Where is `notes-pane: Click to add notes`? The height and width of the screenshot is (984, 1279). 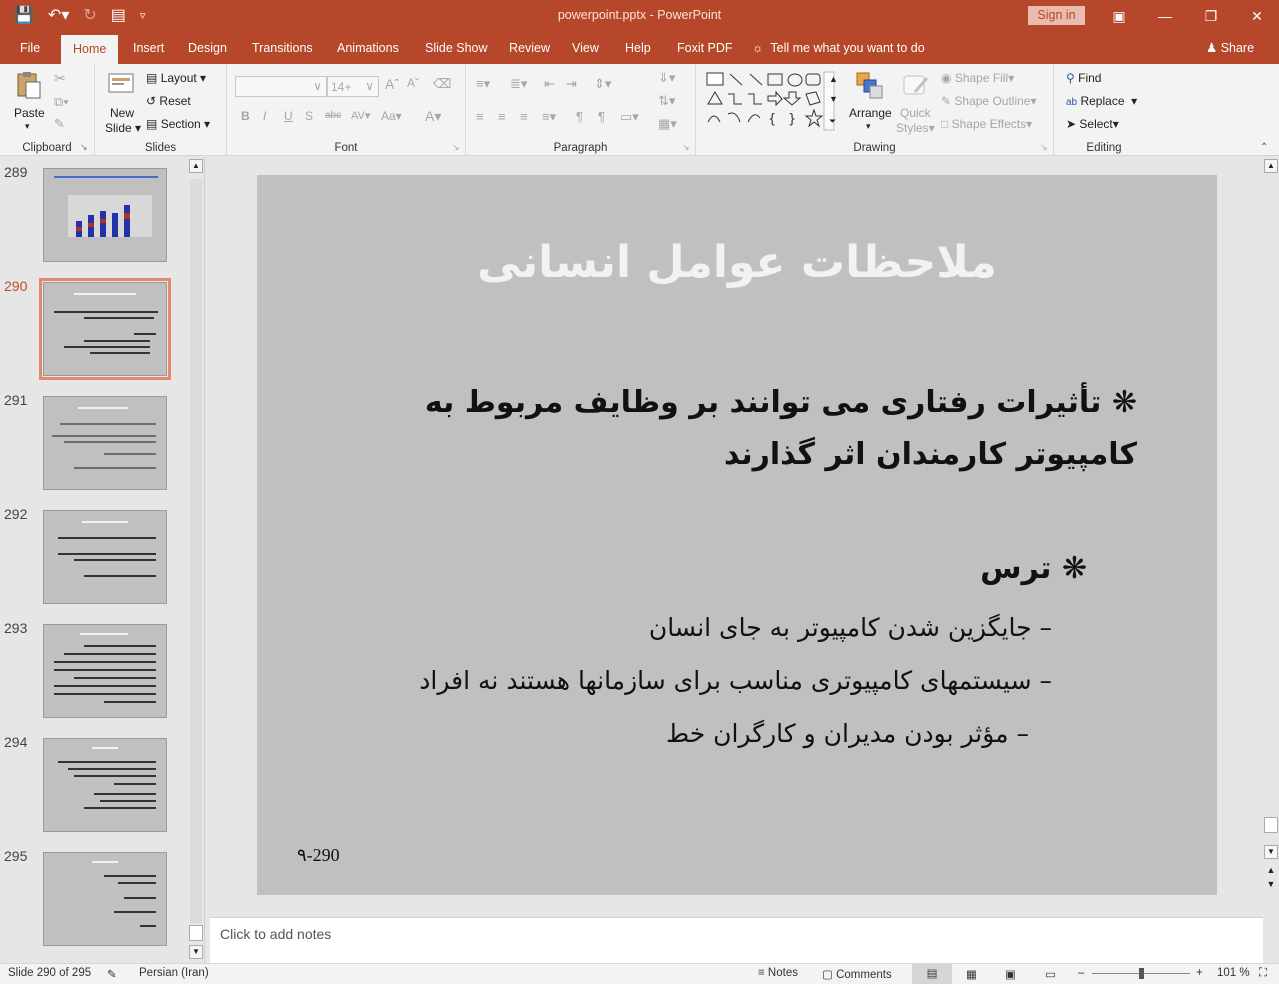
notes-pane: Click to add notes is located at coordinates (736, 940).